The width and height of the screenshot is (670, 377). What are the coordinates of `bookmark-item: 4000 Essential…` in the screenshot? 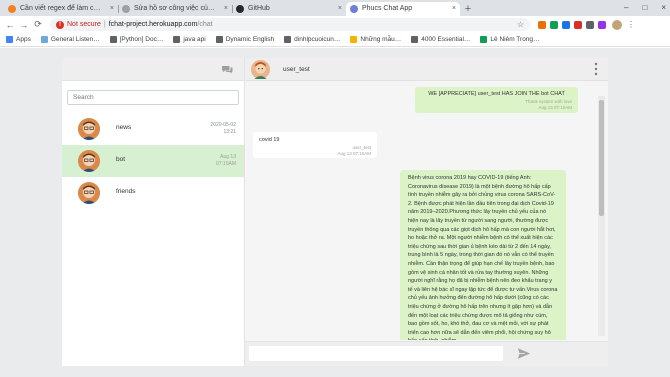 It's located at (440, 39).